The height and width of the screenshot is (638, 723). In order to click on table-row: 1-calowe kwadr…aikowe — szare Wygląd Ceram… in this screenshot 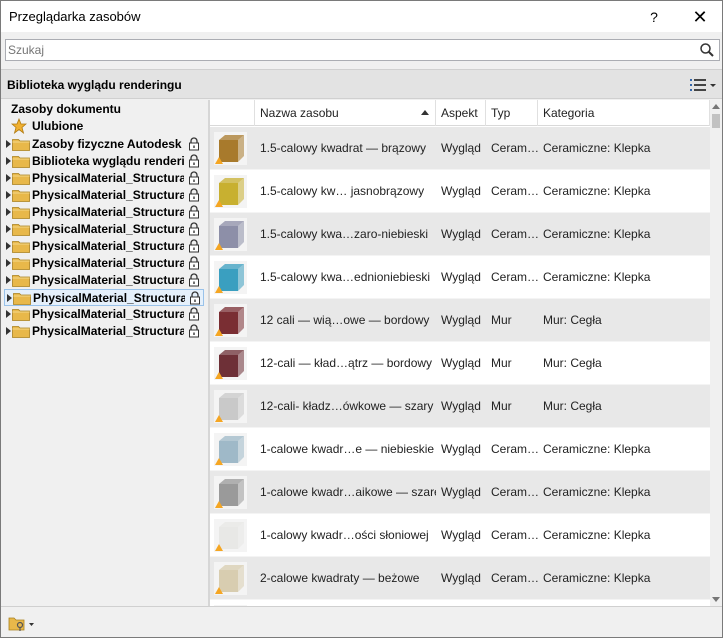, I will do `click(460, 492)`.